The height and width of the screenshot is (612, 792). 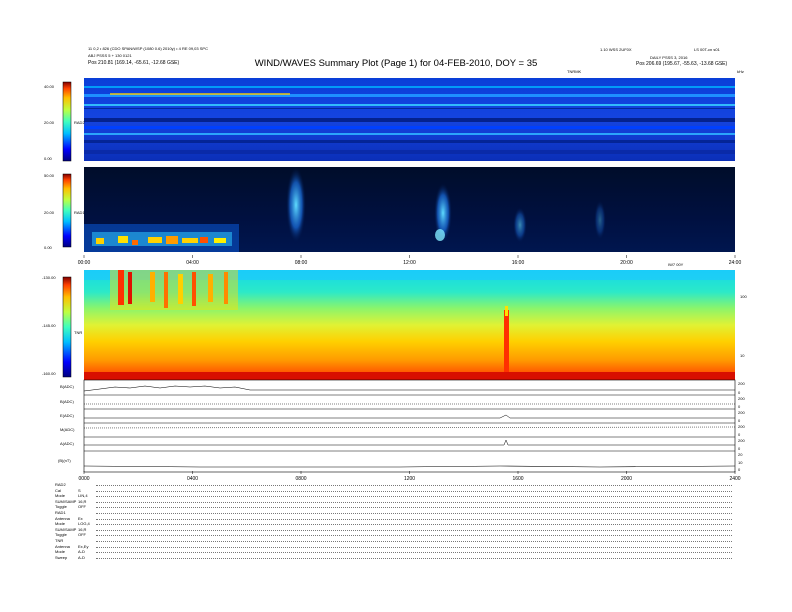 What do you see at coordinates (67, 121) in the screenshot?
I see `rad2-colorbar` at bounding box center [67, 121].